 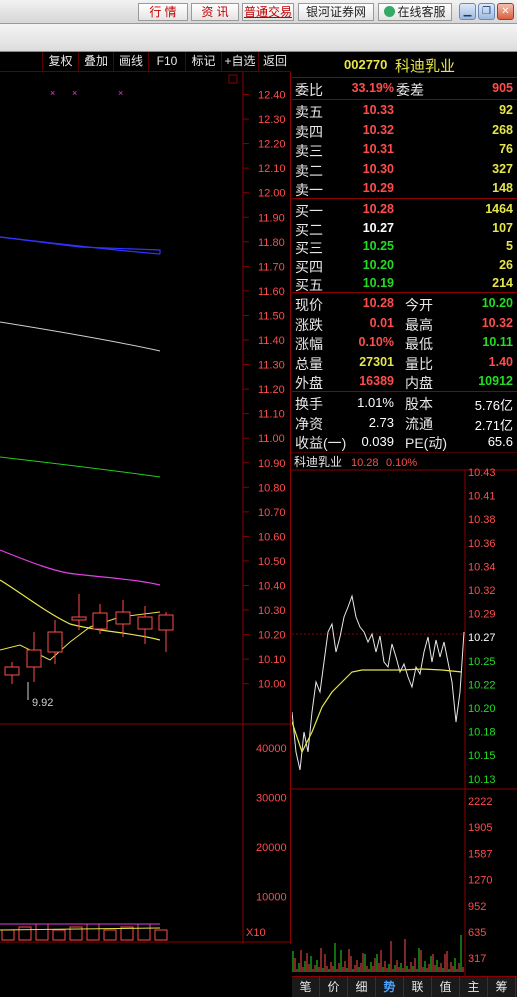 What do you see at coordinates (272, 611) in the screenshot?
I see `price-tick-label: 10.30` at bounding box center [272, 611].